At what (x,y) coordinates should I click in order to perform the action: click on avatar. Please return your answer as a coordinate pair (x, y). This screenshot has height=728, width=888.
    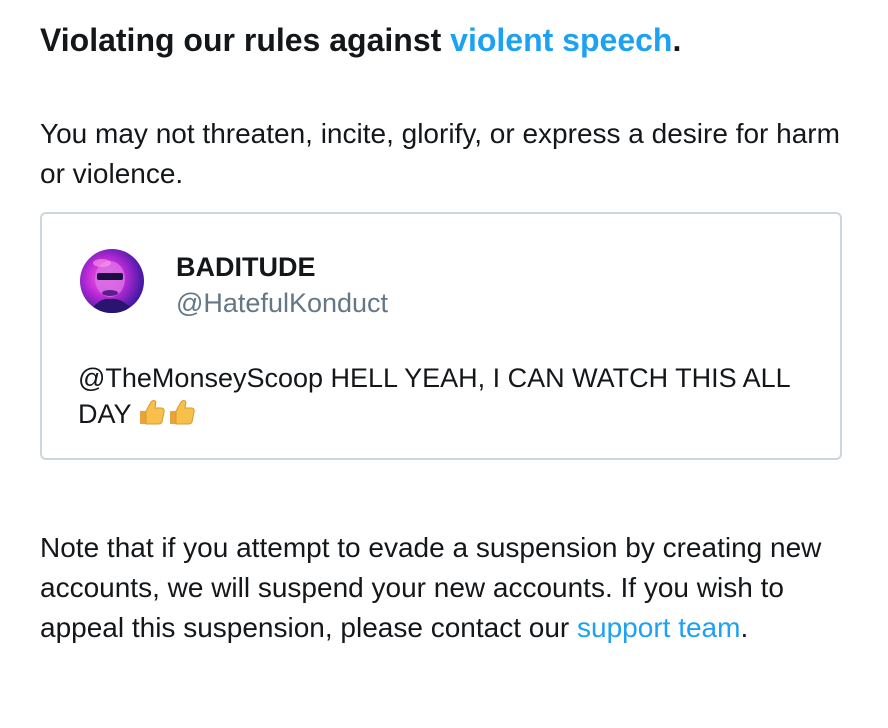
    Looking at the image, I should click on (112, 281).